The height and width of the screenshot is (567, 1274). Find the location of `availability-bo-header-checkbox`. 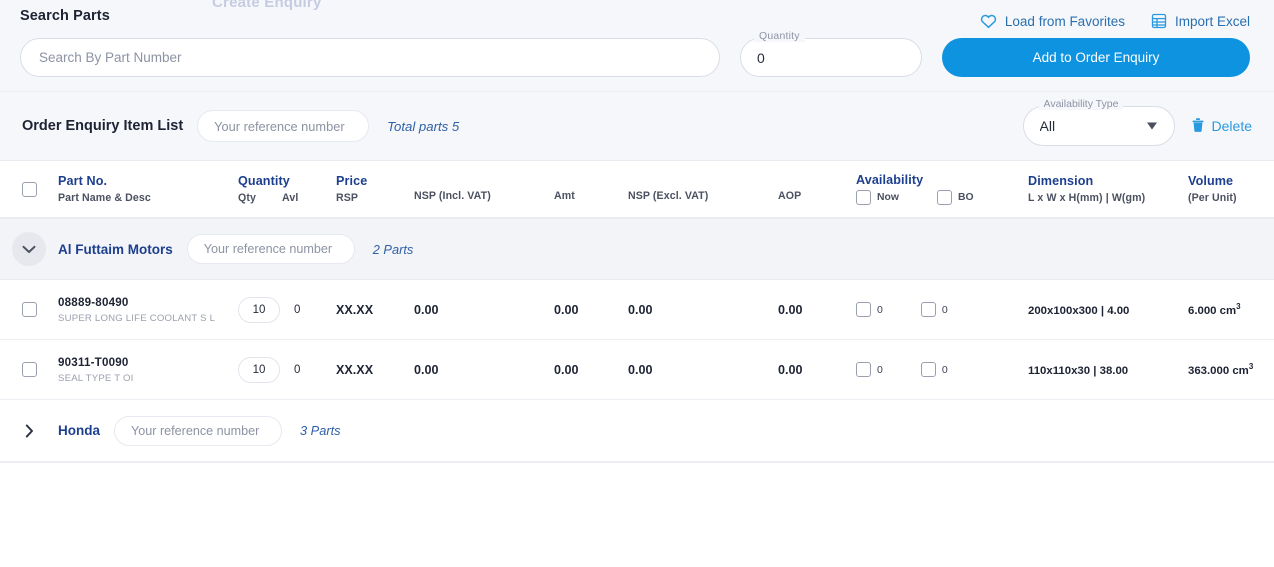

availability-bo-header-checkbox is located at coordinates (944, 197).